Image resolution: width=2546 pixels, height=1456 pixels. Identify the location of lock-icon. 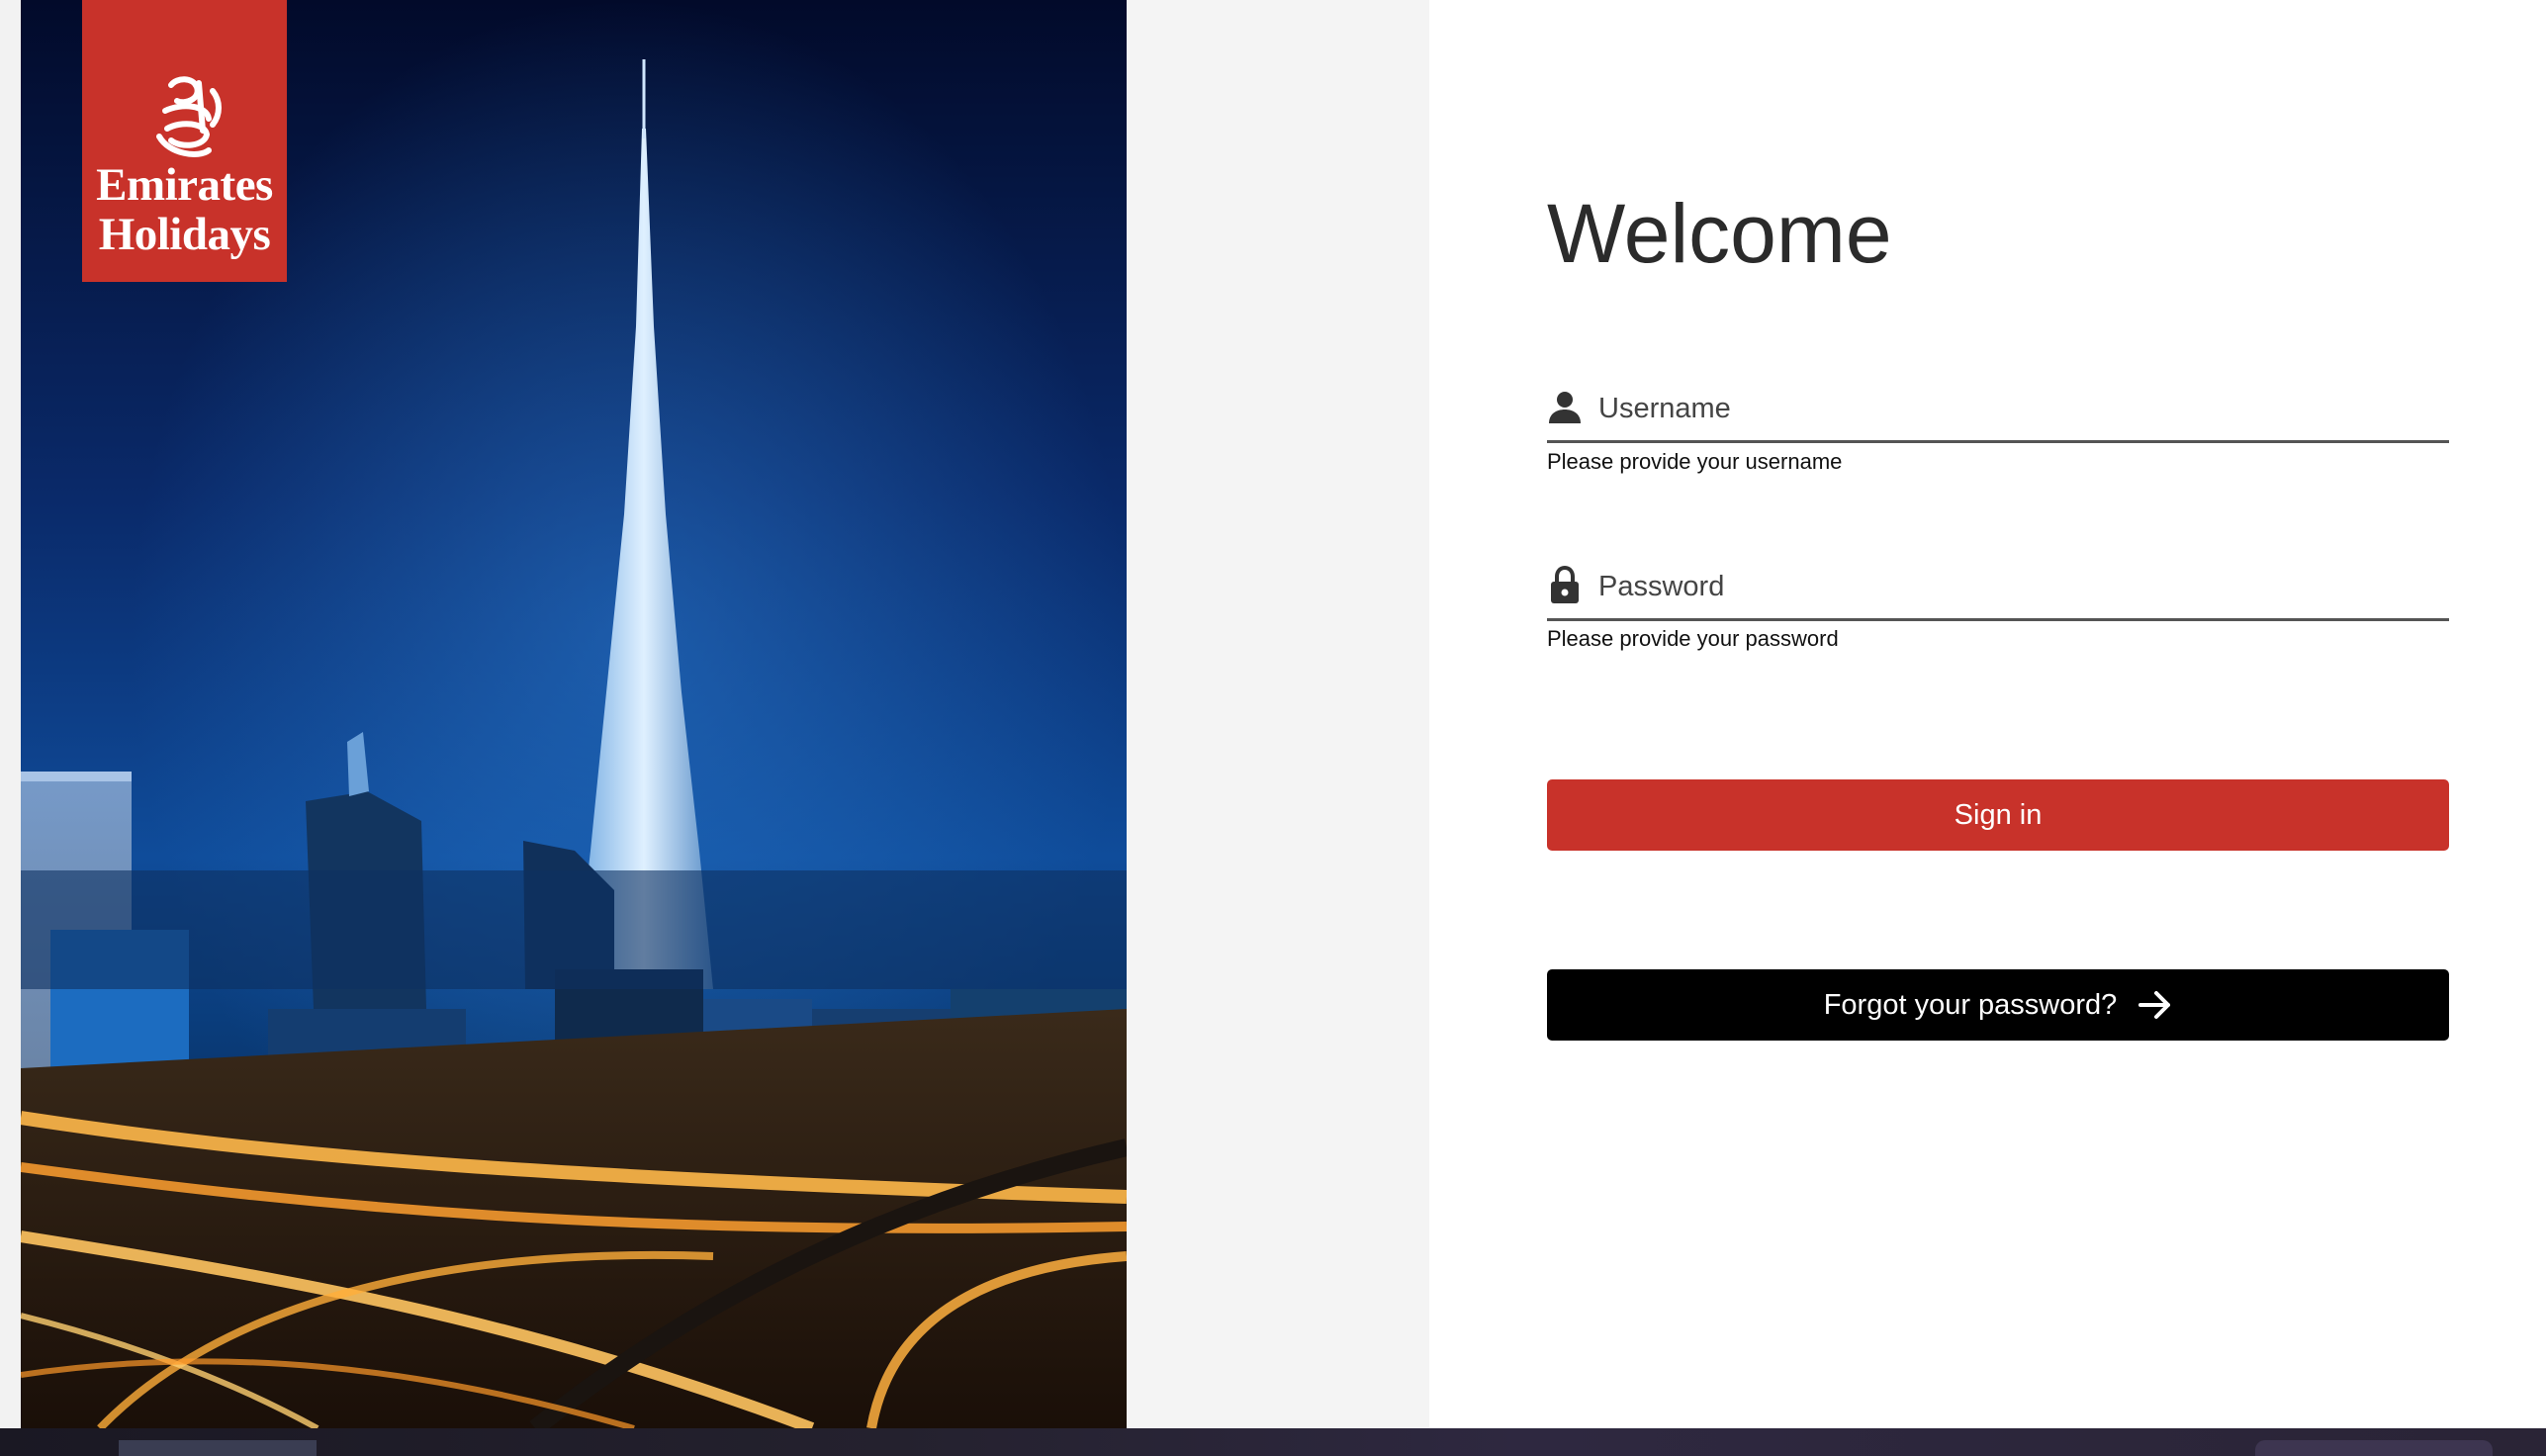
(1565, 584).